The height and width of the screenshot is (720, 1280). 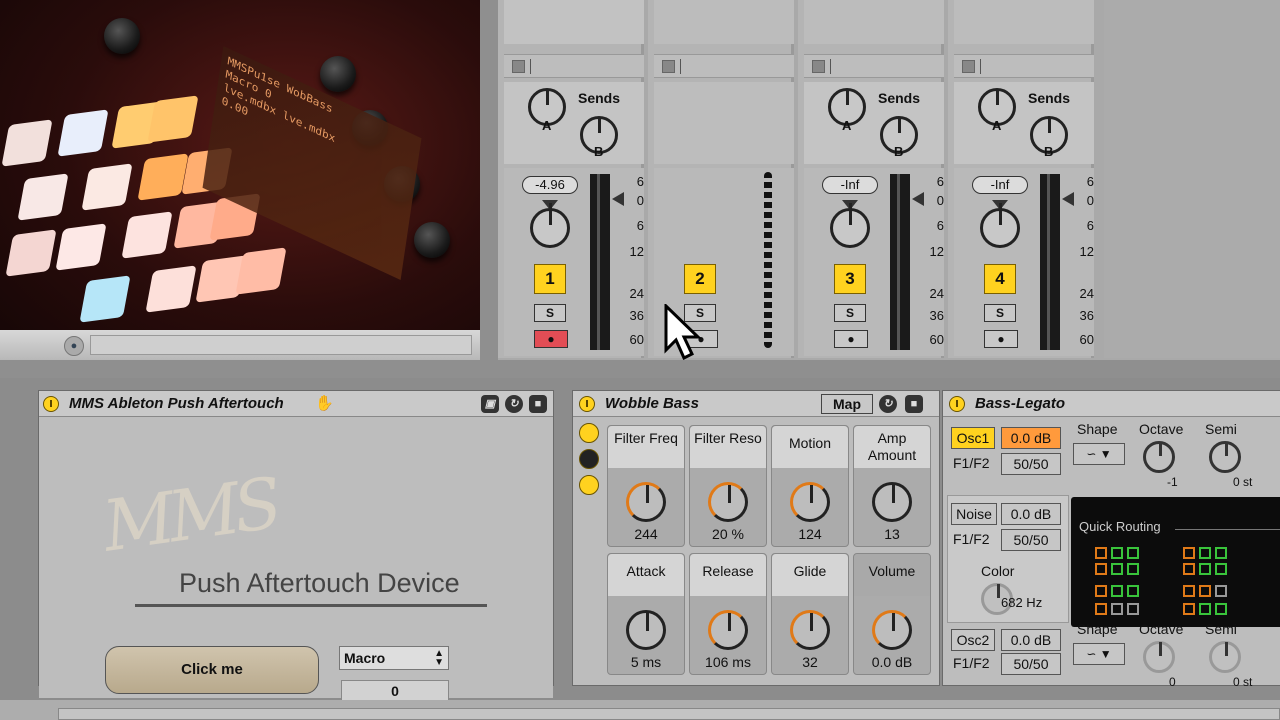 I want to click on osc1-filter-mix: 50/50, so click(x=1031, y=464).